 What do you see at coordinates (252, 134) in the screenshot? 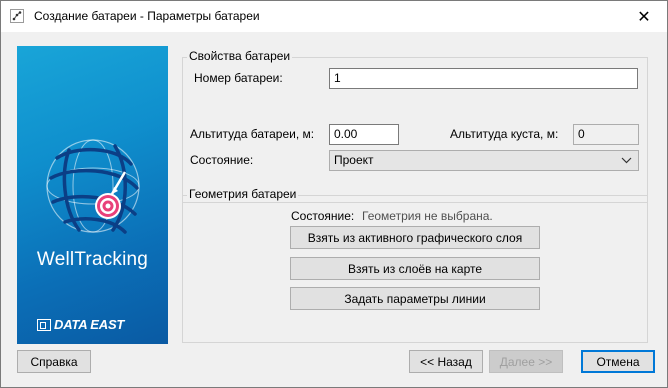
I see `battery-altitude-label: Альтитуда батареи, м:` at bounding box center [252, 134].